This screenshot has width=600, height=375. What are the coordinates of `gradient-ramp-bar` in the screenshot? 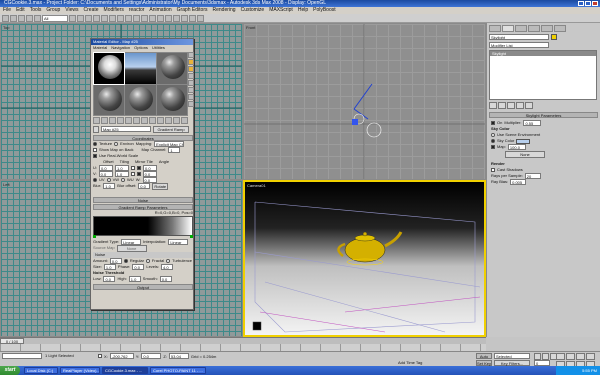 It's located at (143, 227).